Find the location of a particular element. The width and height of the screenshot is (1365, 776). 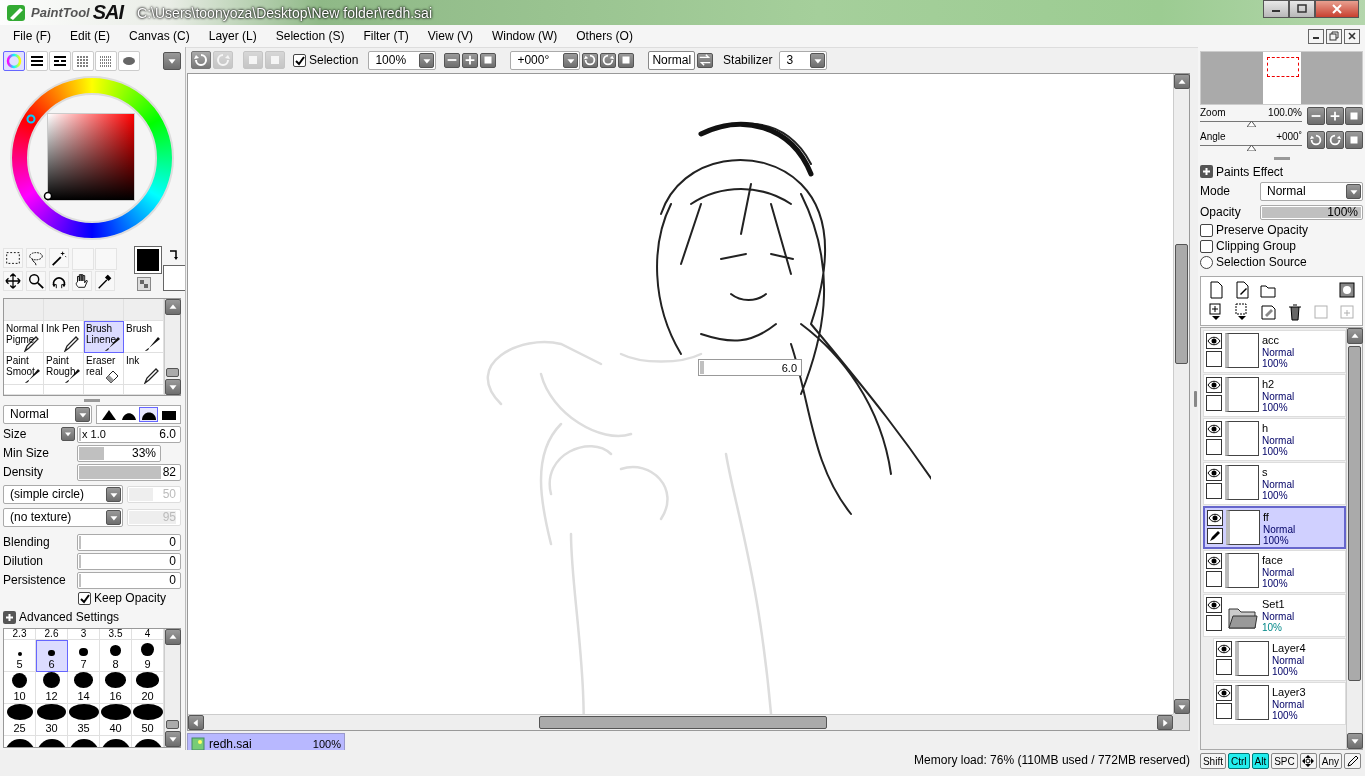

menu-item: Canvas (C) is located at coordinates (159, 36).